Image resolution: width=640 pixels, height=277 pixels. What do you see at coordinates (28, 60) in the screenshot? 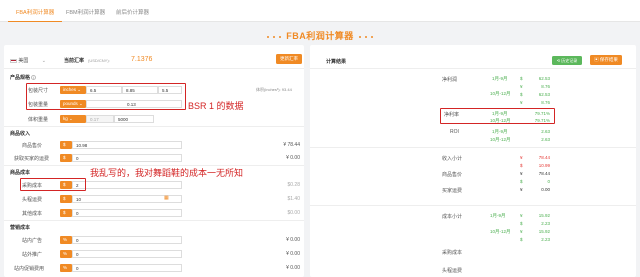
I see `country-select: 美国 ⌄` at bounding box center [28, 60].